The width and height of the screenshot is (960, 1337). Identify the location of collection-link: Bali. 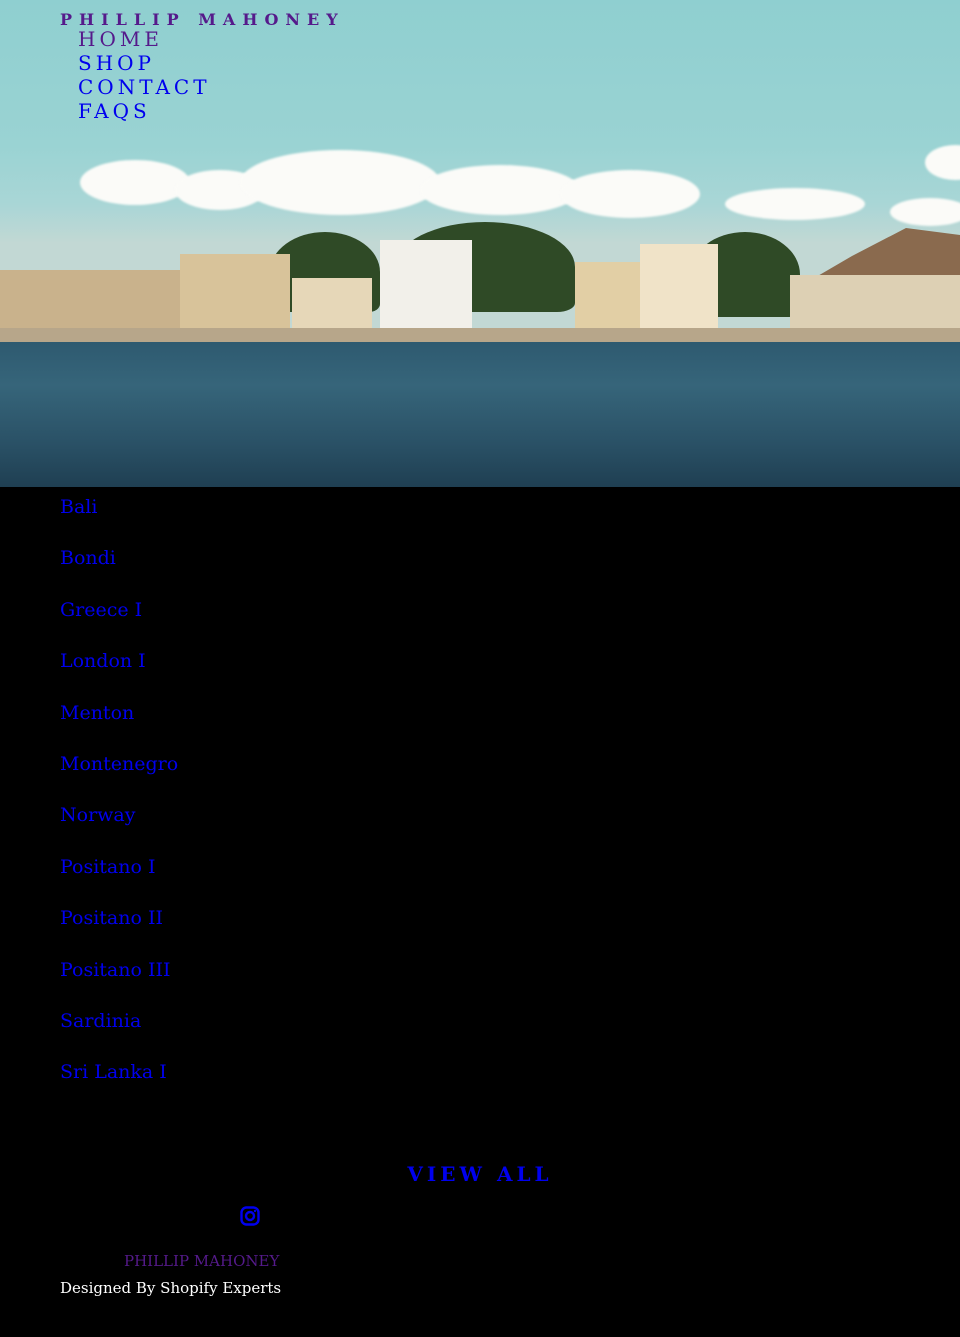
(119, 519).